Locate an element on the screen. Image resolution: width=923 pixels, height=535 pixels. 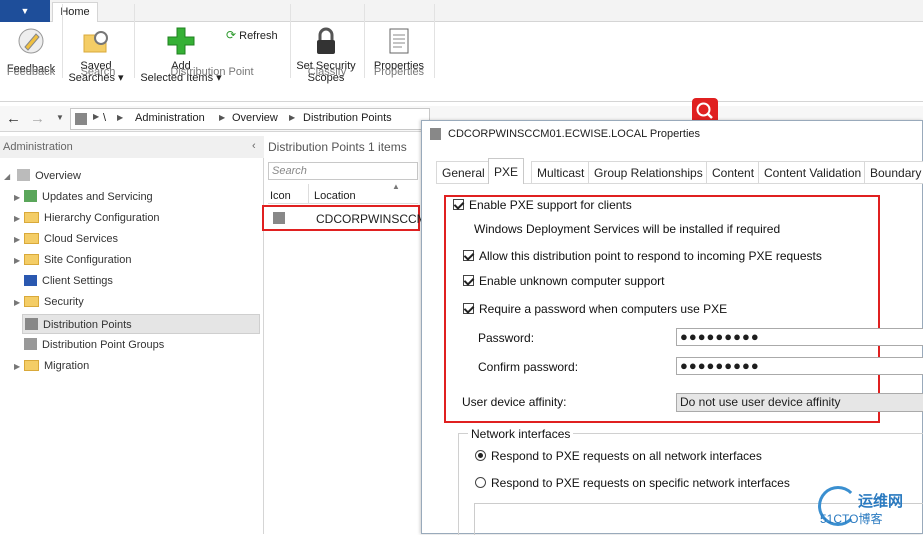
overview-icon is located at coordinates (24, 175).